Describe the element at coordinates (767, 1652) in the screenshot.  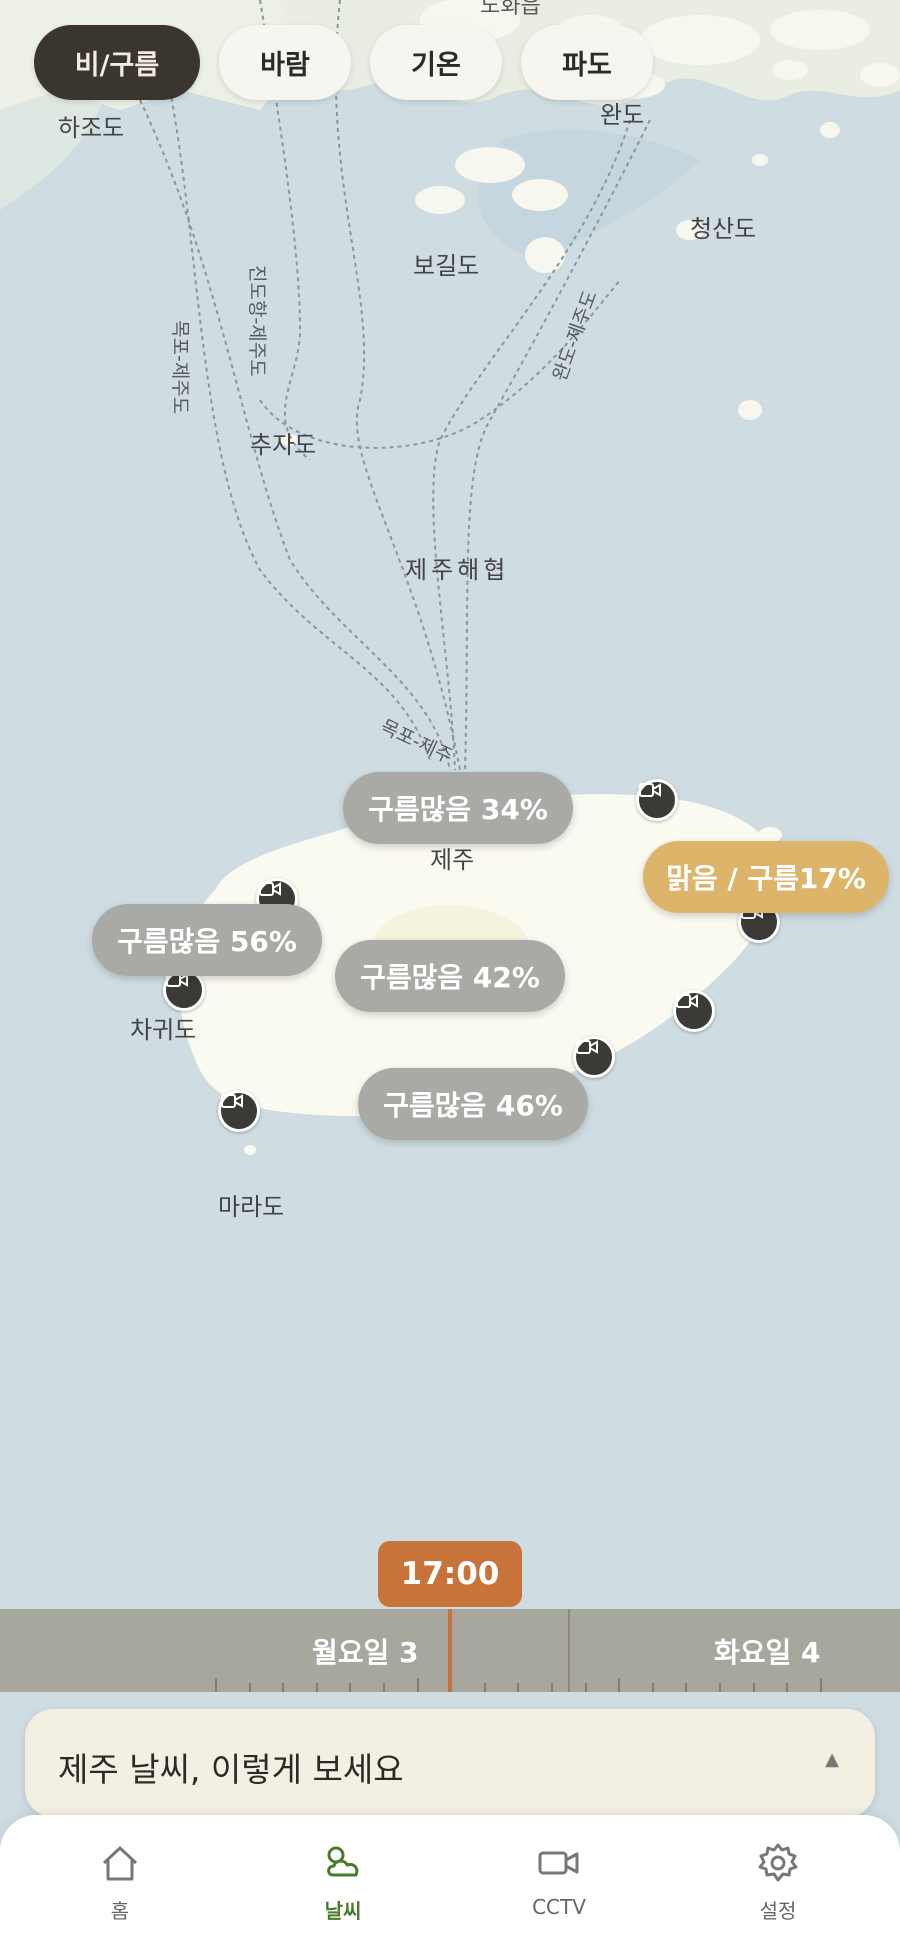
I see `day-label-tuesday: 화요일 4` at that location.